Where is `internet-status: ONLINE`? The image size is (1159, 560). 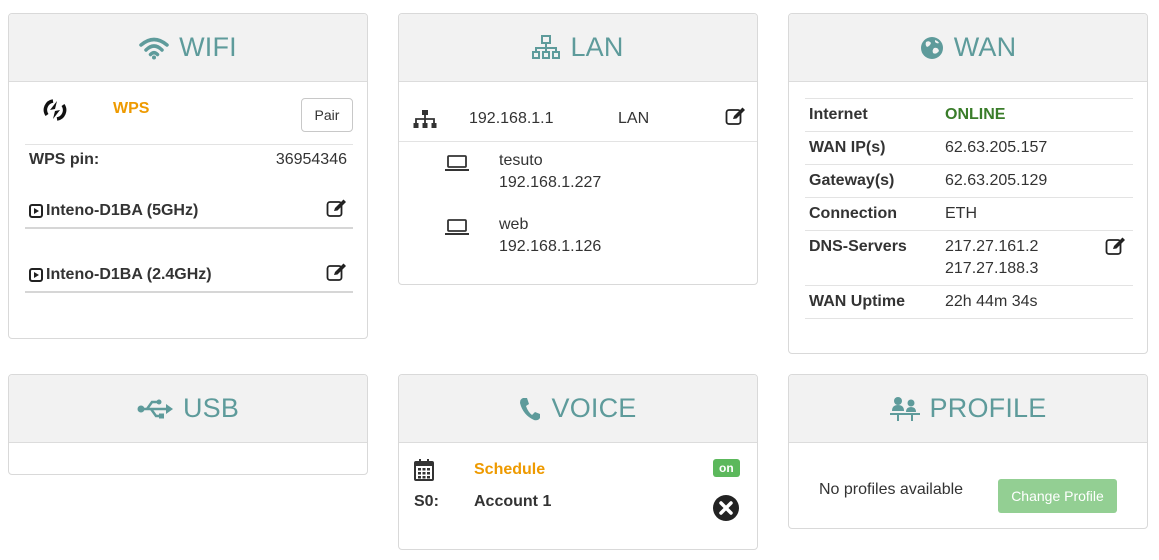
internet-status: ONLINE is located at coordinates (975, 114).